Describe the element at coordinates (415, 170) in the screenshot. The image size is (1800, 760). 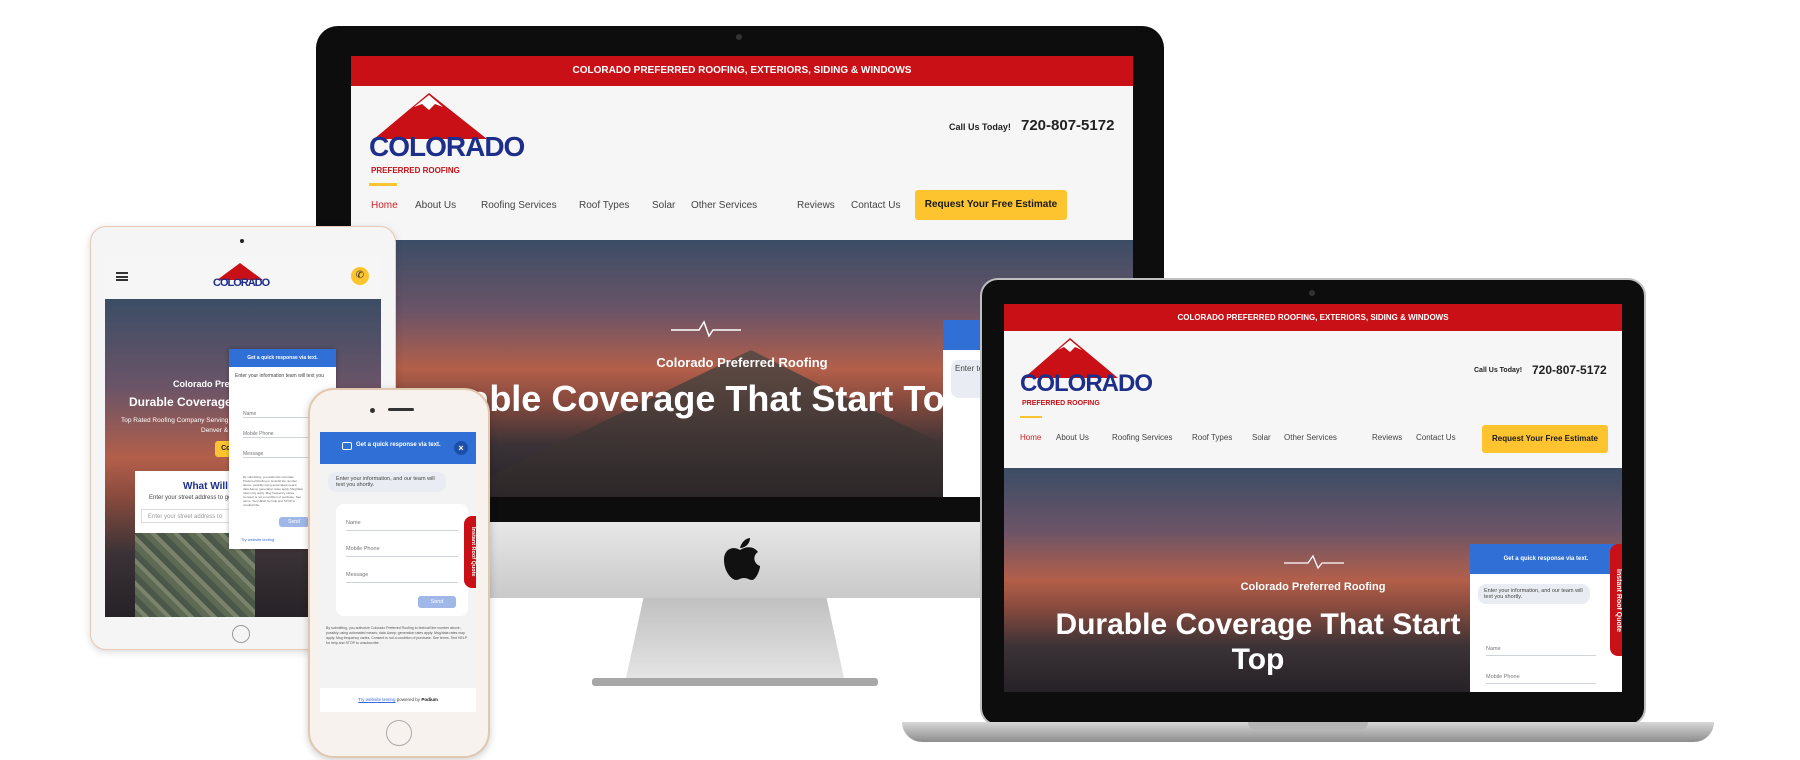
I see `logo-tagline: PREFERRED ROOFING` at that location.